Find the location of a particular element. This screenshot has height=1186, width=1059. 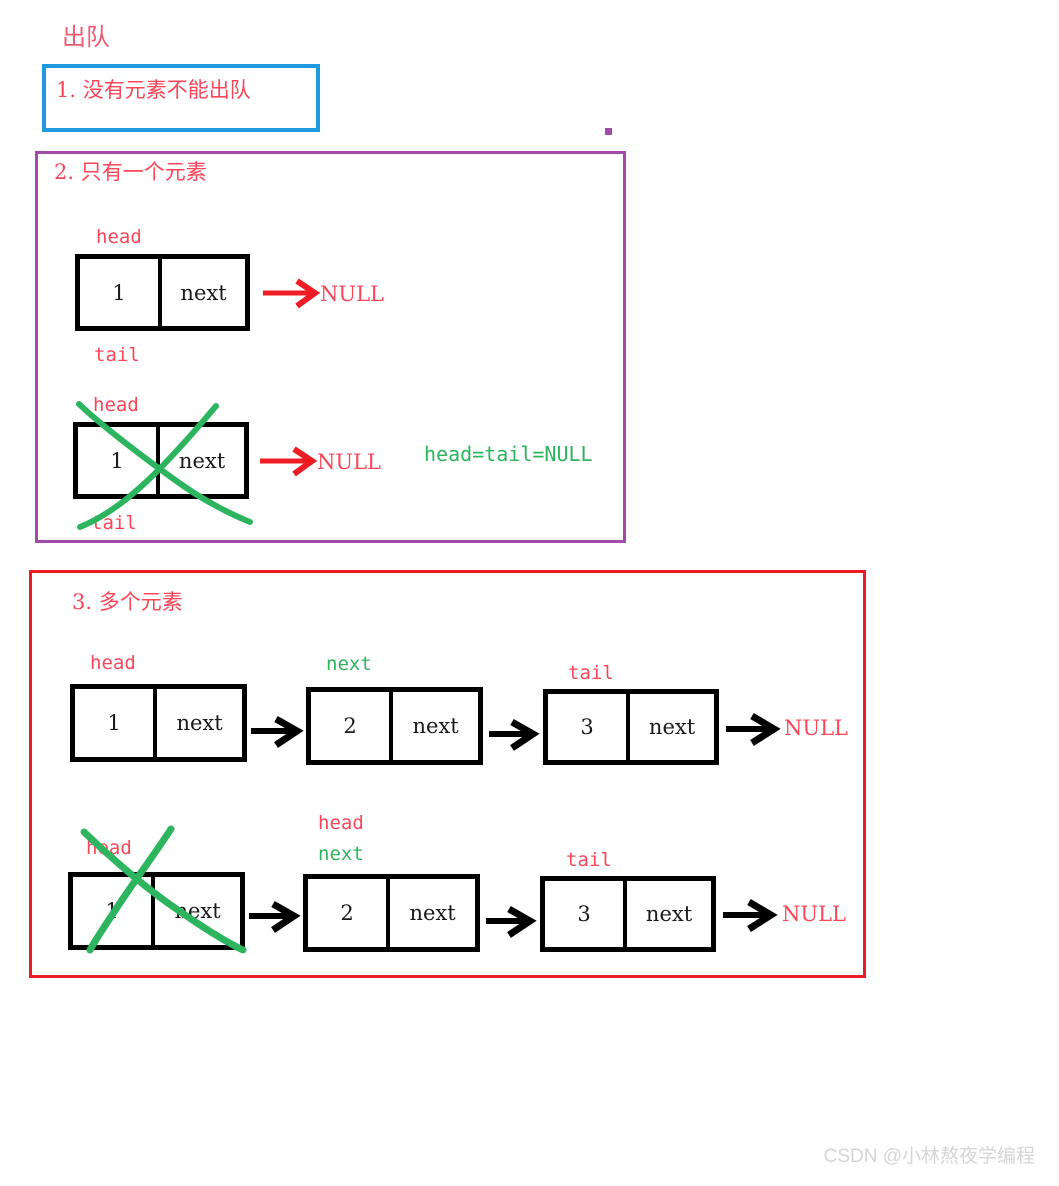

section-label-case-1: 1. 没有元素不能出队 is located at coordinates (153, 90).